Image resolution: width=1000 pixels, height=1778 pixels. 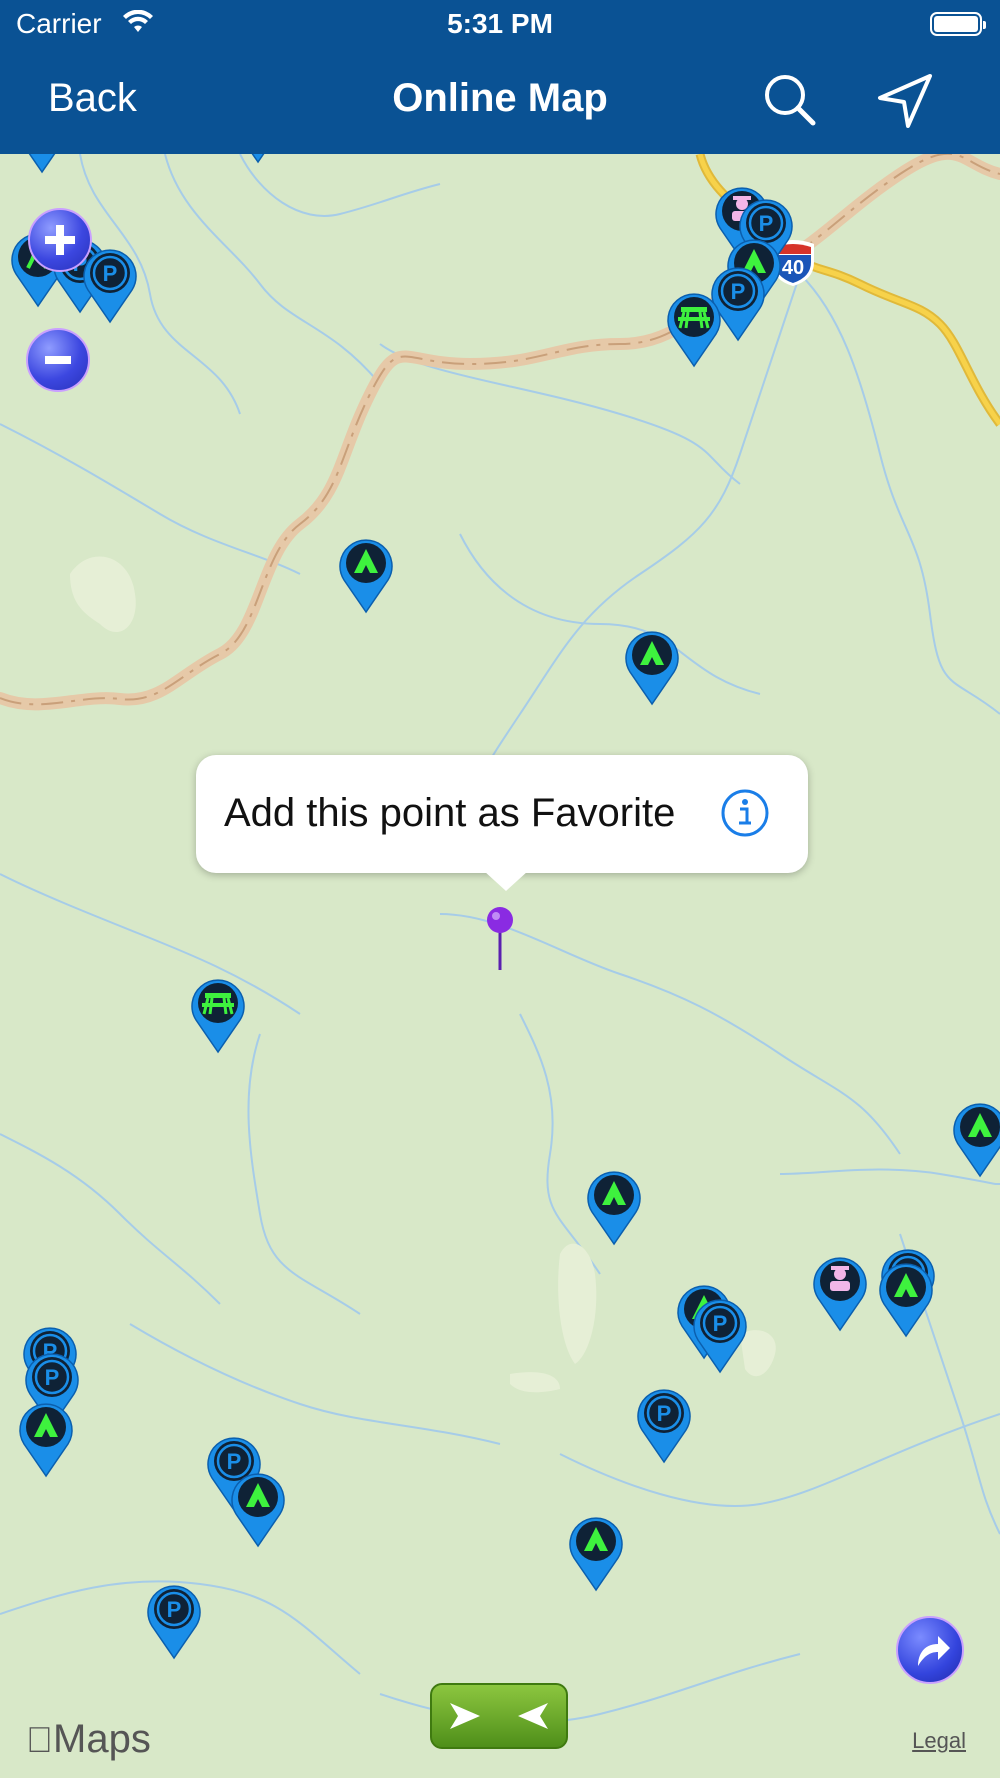 I want to click on top-bar: Carrier 5:31 PM Back Online Map, so click(x=500, y=77).